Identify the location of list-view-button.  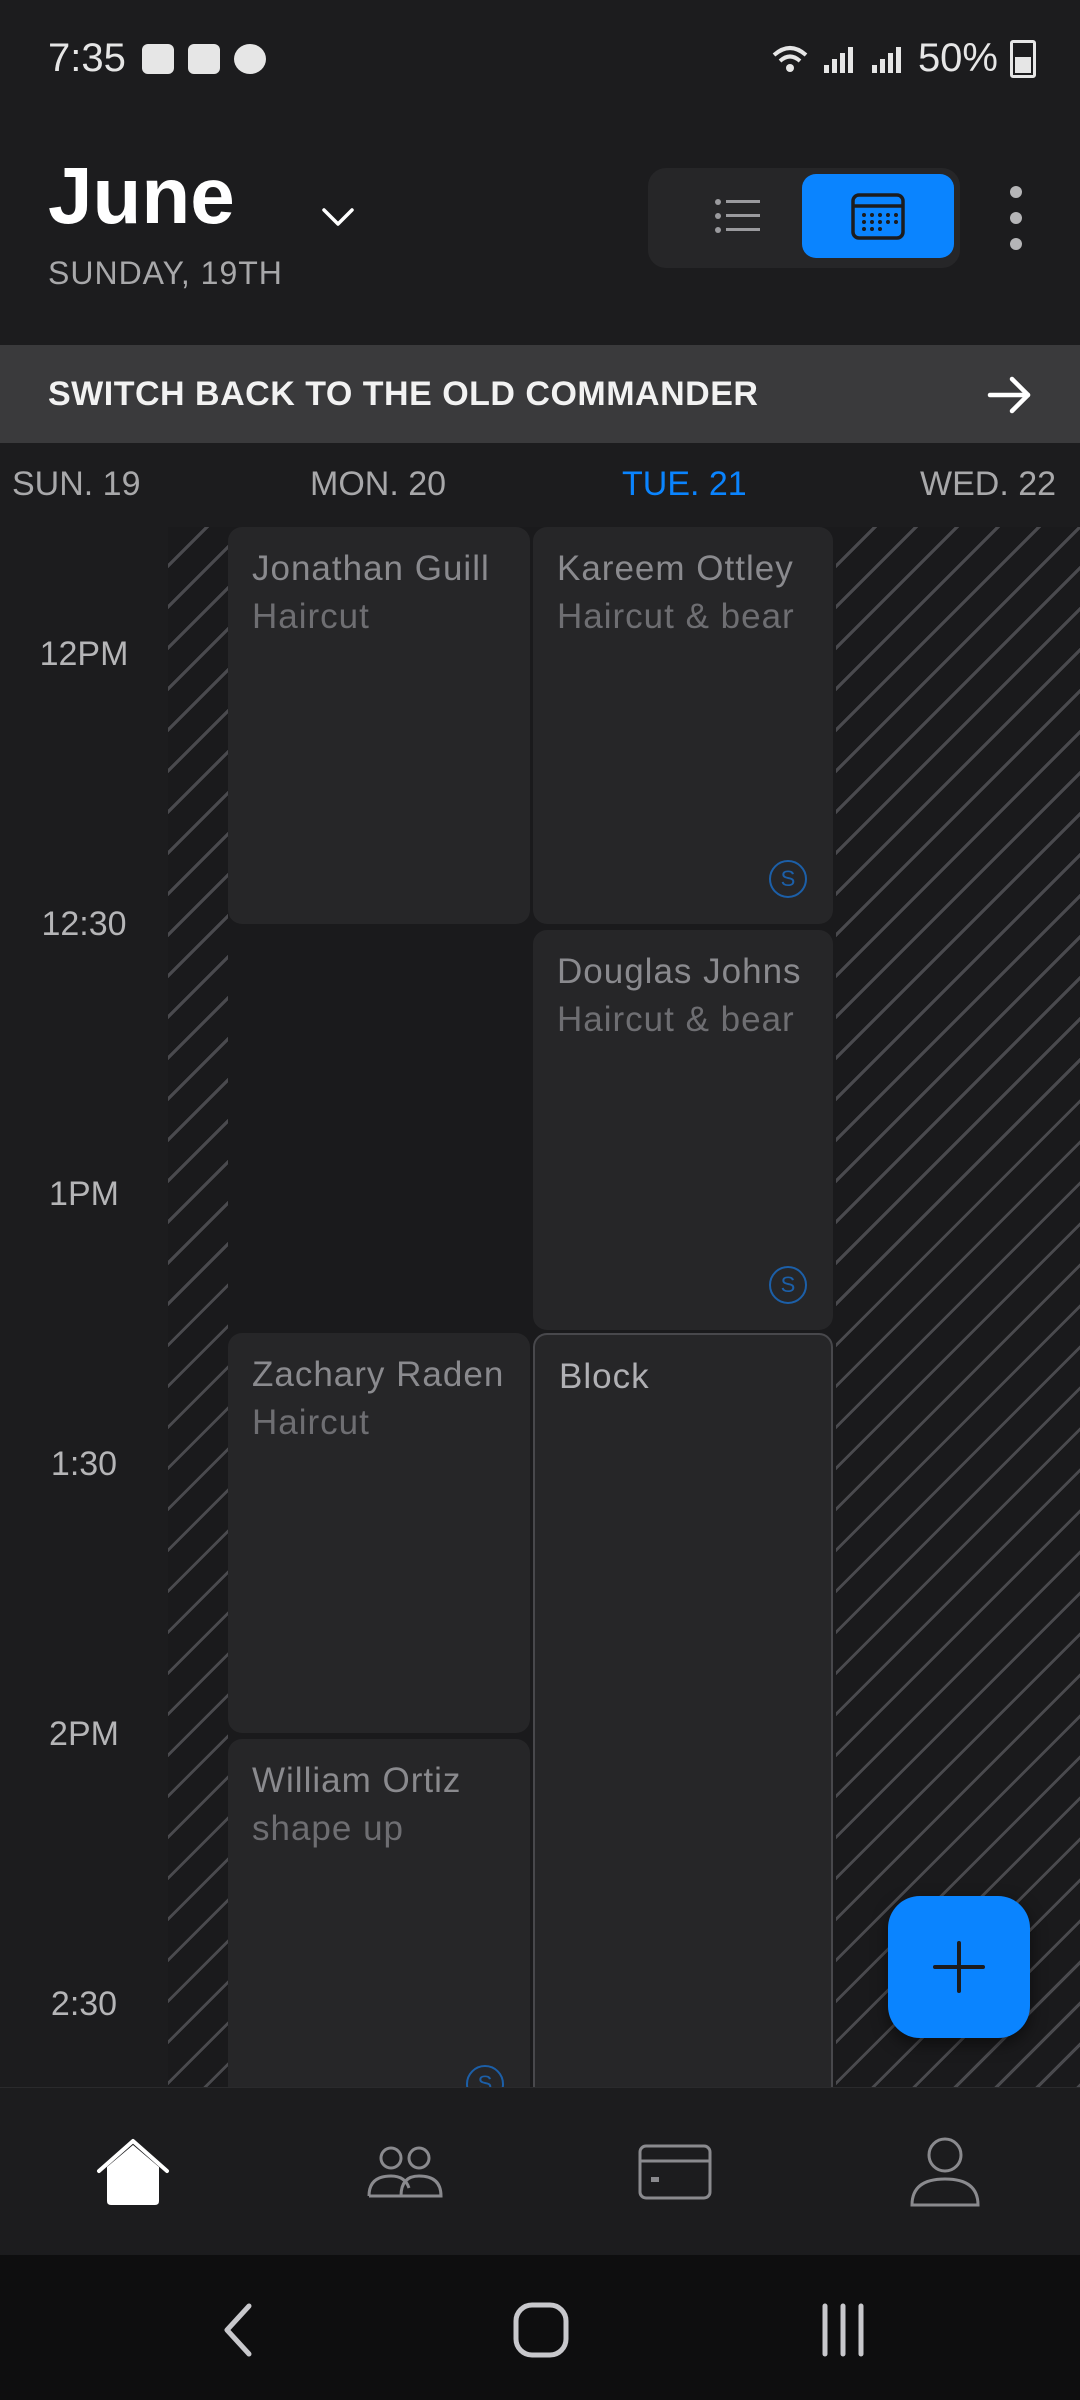
(738, 216).